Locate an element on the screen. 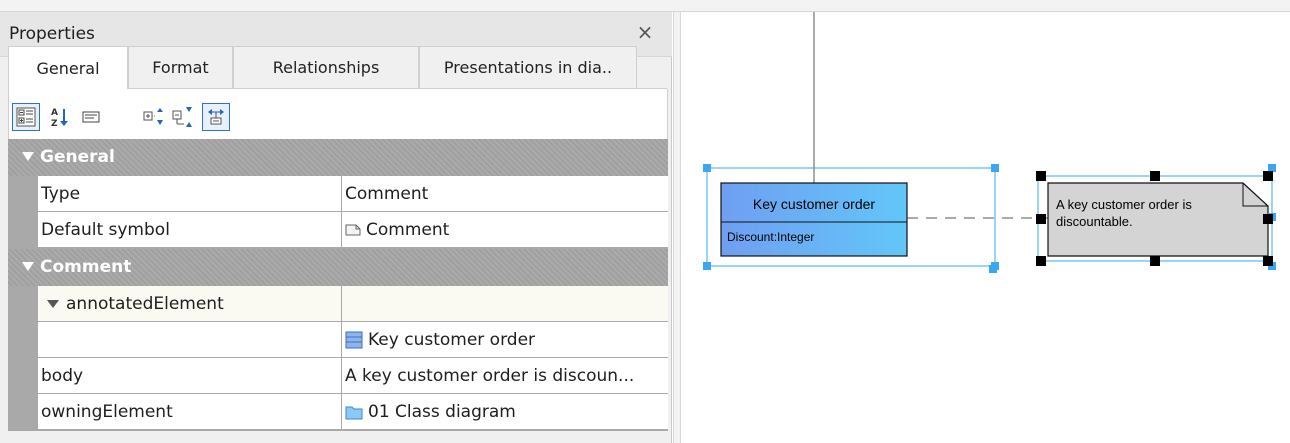 Image resolution: width=1290 pixels, height=443 pixels. svg-text: A is located at coordinates (54, 113).